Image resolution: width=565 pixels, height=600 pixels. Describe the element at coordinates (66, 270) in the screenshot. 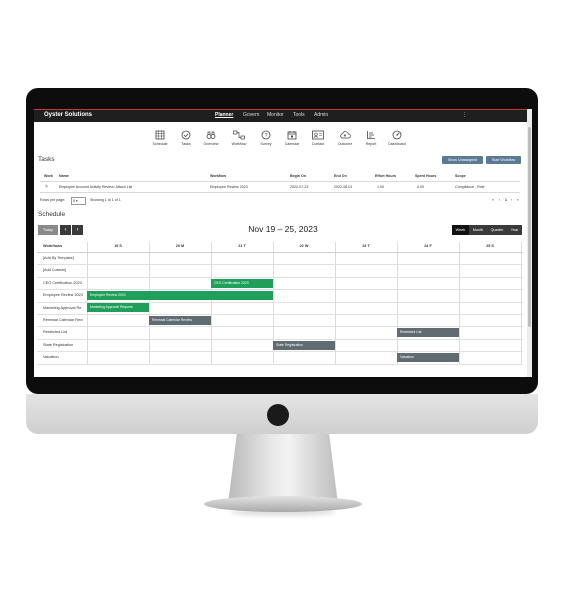

I see `workflow-row-label: [Add Custom]` at that location.